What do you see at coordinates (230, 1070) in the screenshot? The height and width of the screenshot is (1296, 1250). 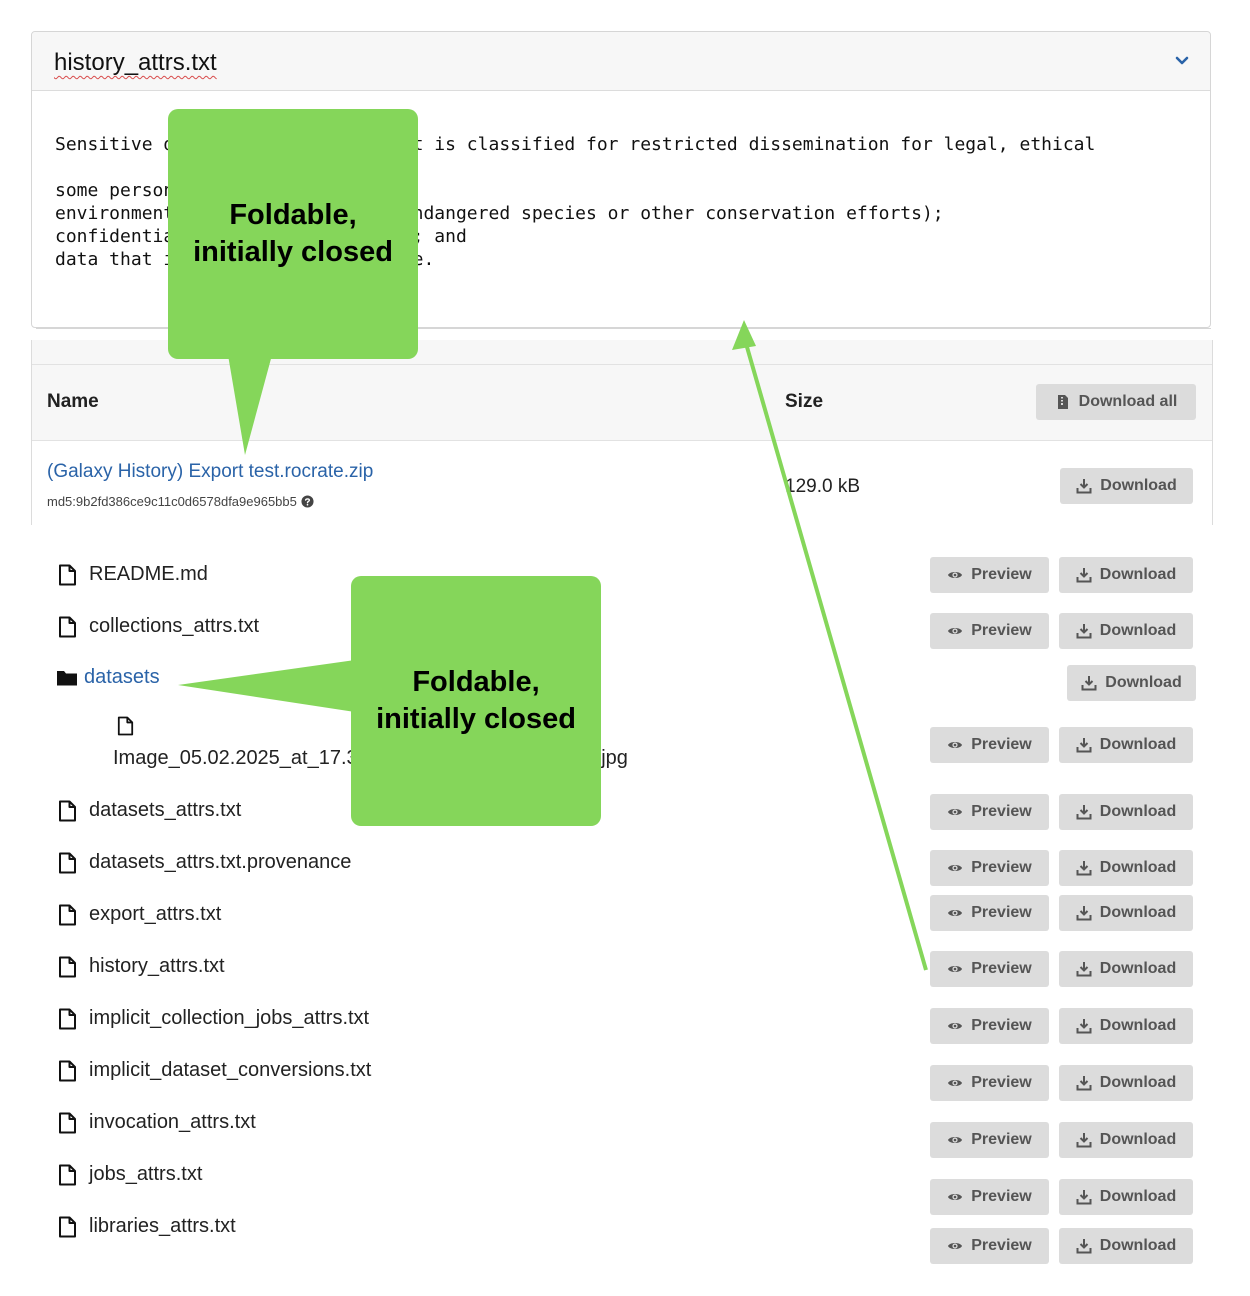 I see `file-name: implicit_dataset_conversions.txt` at bounding box center [230, 1070].